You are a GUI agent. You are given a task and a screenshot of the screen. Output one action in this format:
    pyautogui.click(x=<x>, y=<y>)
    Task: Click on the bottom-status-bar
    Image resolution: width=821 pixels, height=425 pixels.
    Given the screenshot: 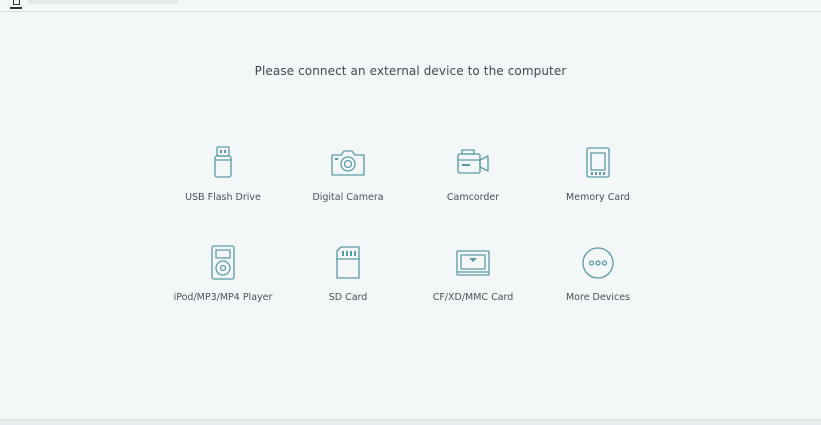 What is the action you would take?
    pyautogui.click(x=410, y=422)
    